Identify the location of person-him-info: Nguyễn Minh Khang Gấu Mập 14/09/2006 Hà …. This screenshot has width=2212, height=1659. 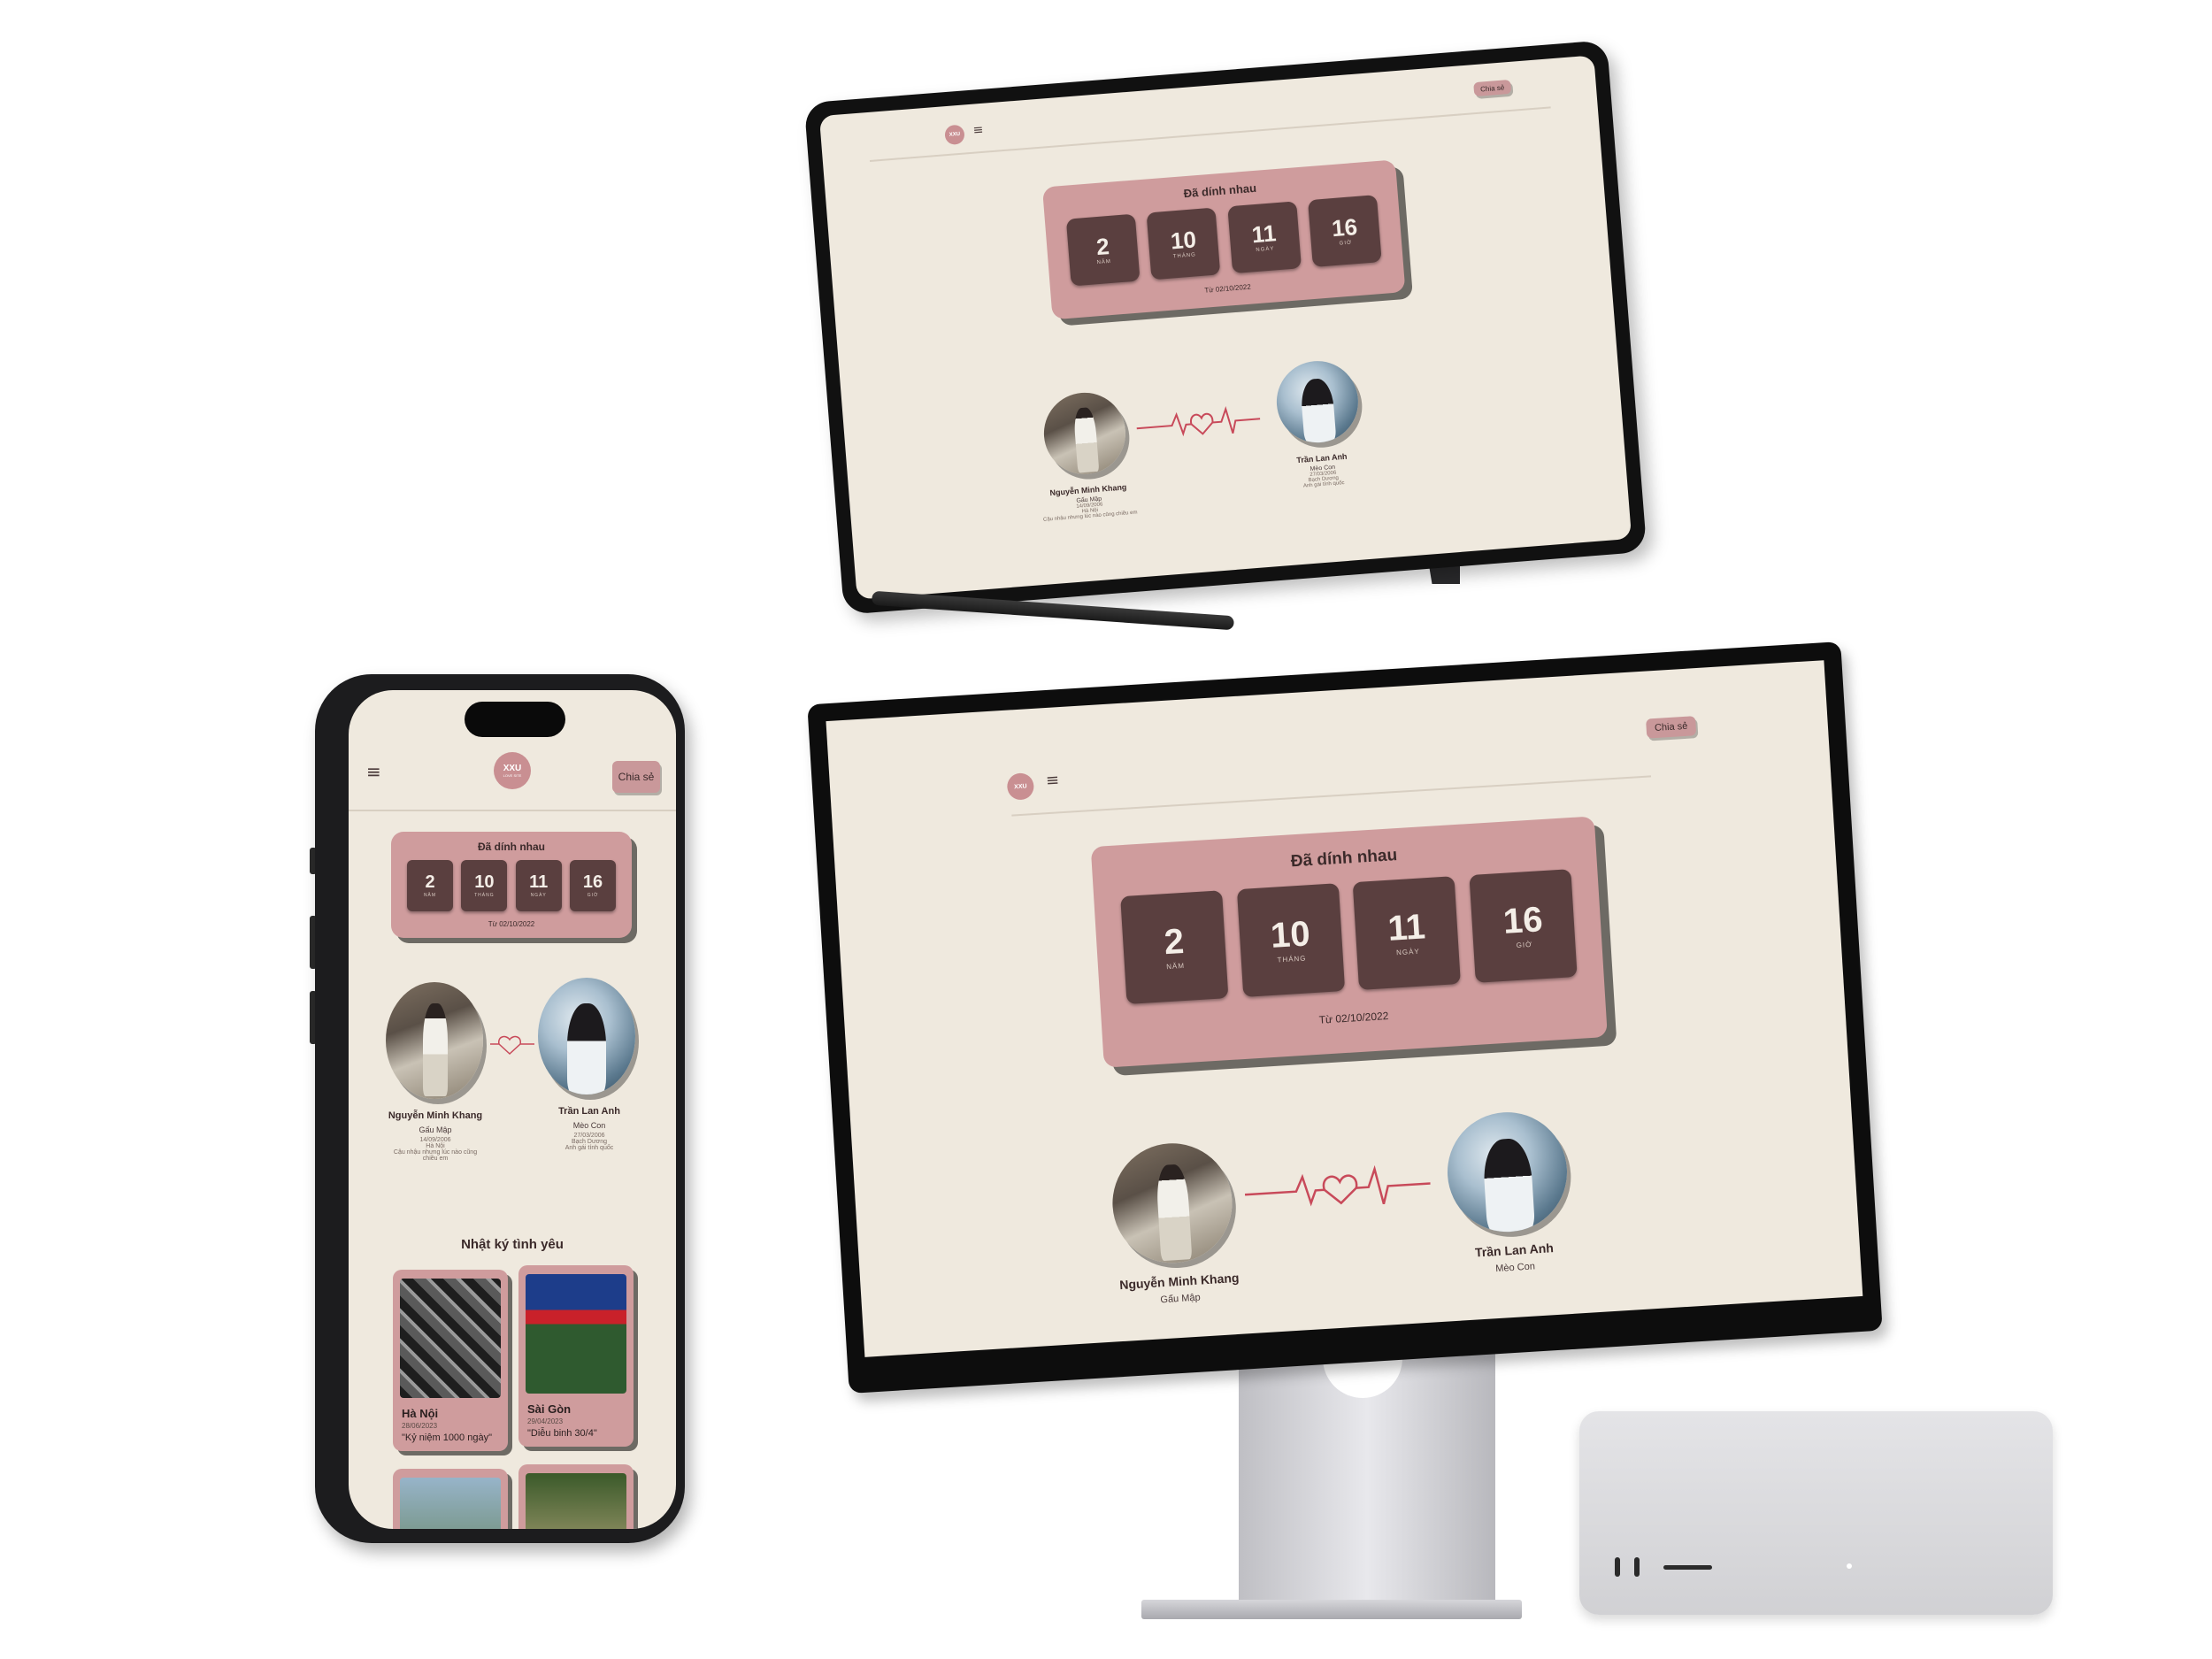
(436, 1136).